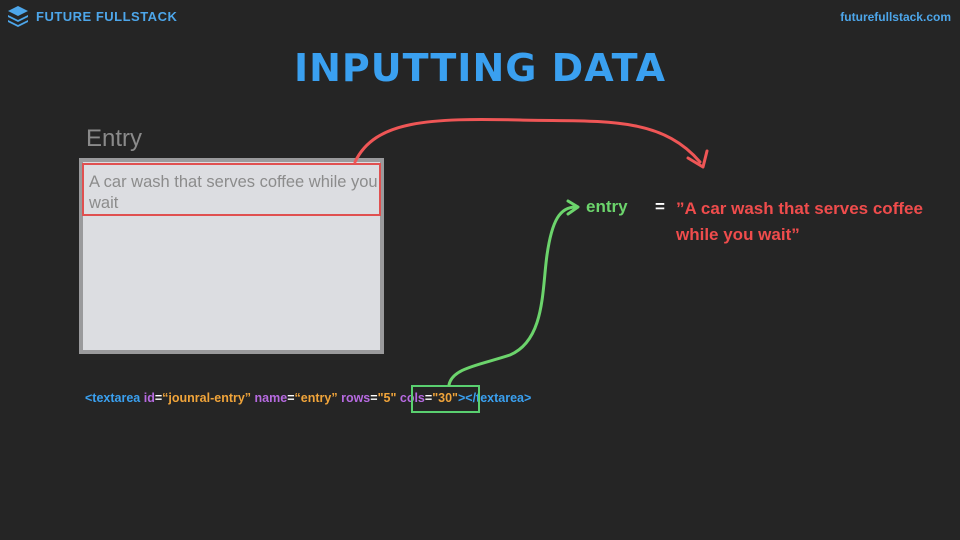 This screenshot has width=960, height=540. What do you see at coordinates (512, 296) in the screenshot?
I see `green-arrow` at bounding box center [512, 296].